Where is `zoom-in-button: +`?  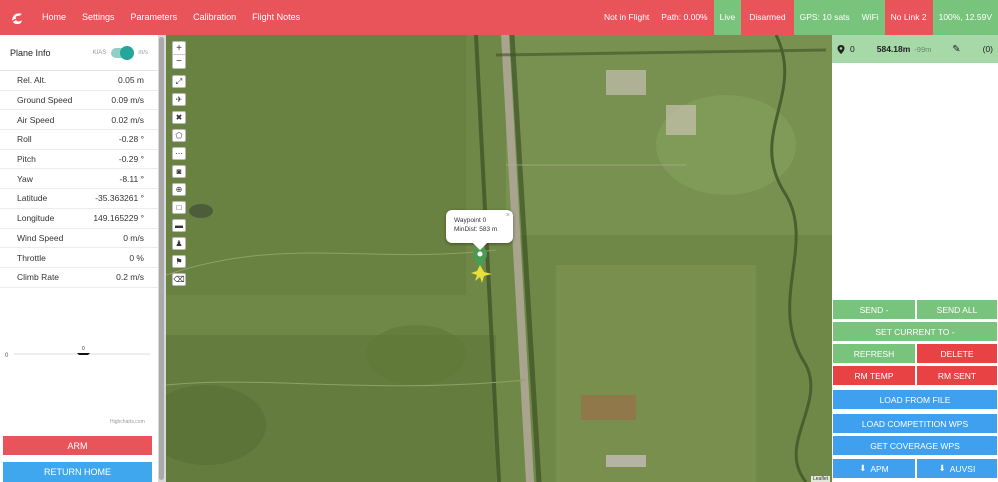 zoom-in-button: + is located at coordinates (179, 48).